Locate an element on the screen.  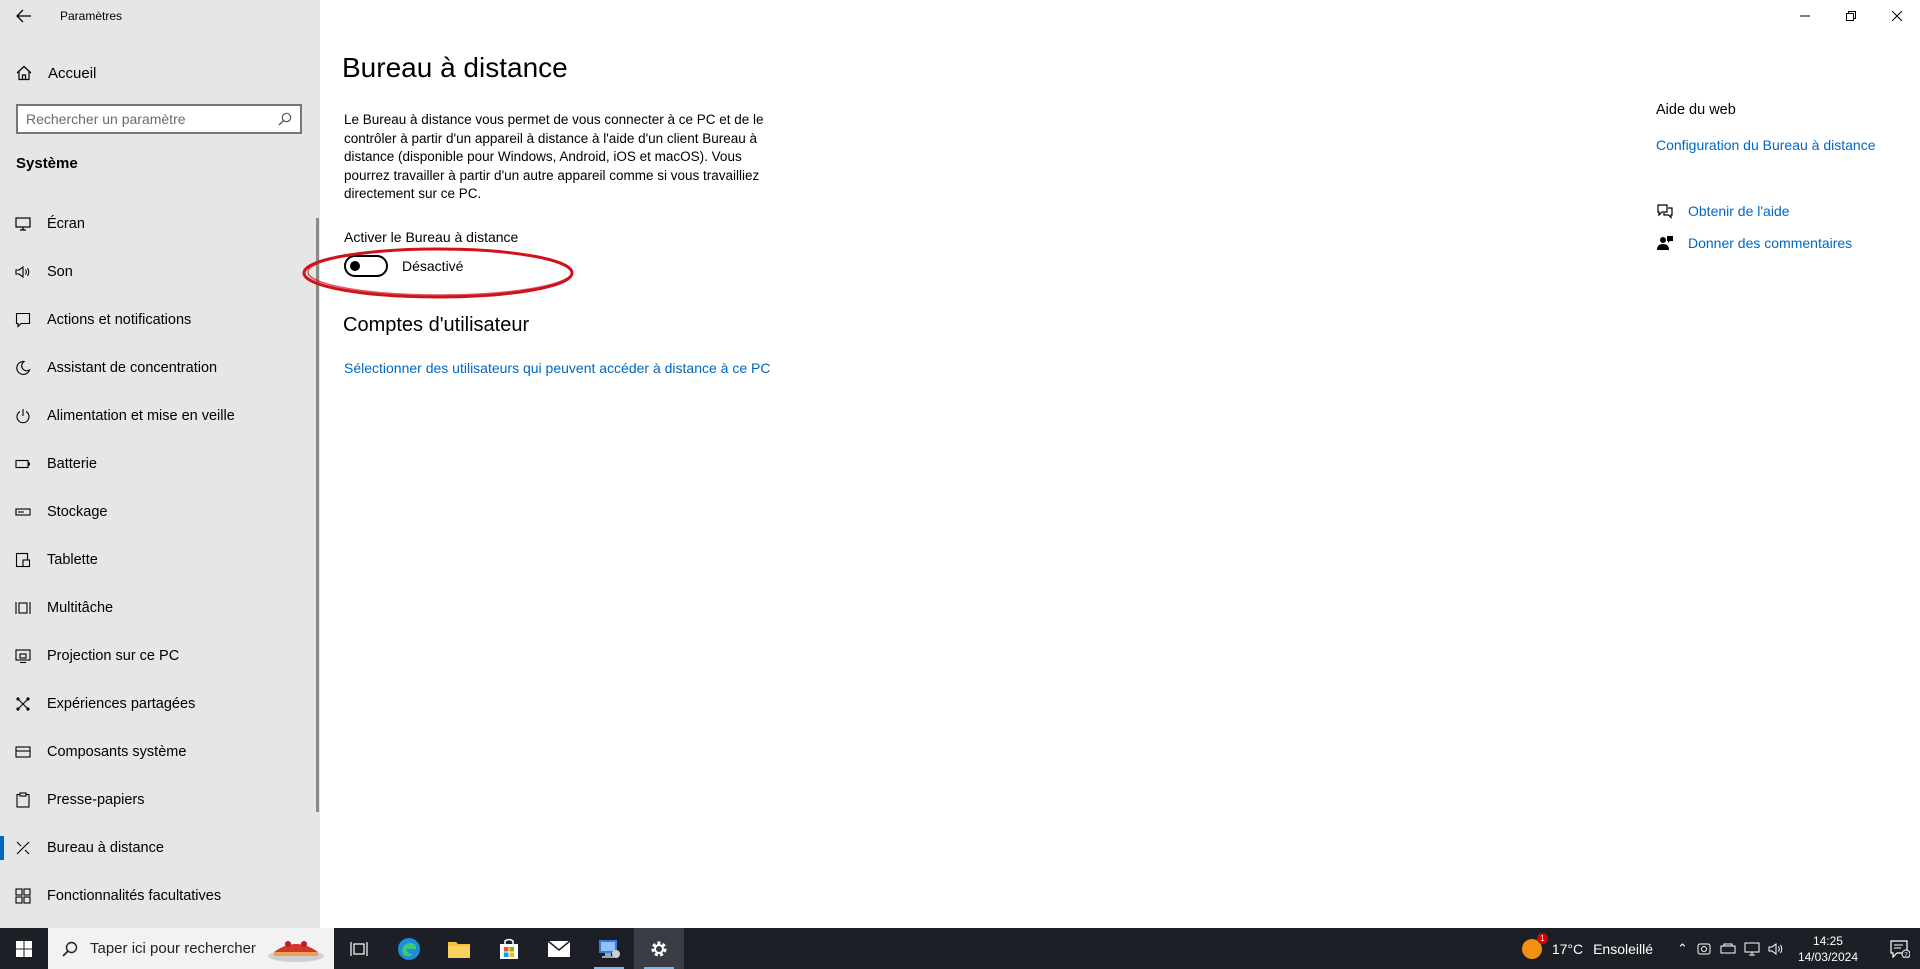
sidebar-item-experiences-partagees: Expériences partagées is located at coordinates (160, 704).